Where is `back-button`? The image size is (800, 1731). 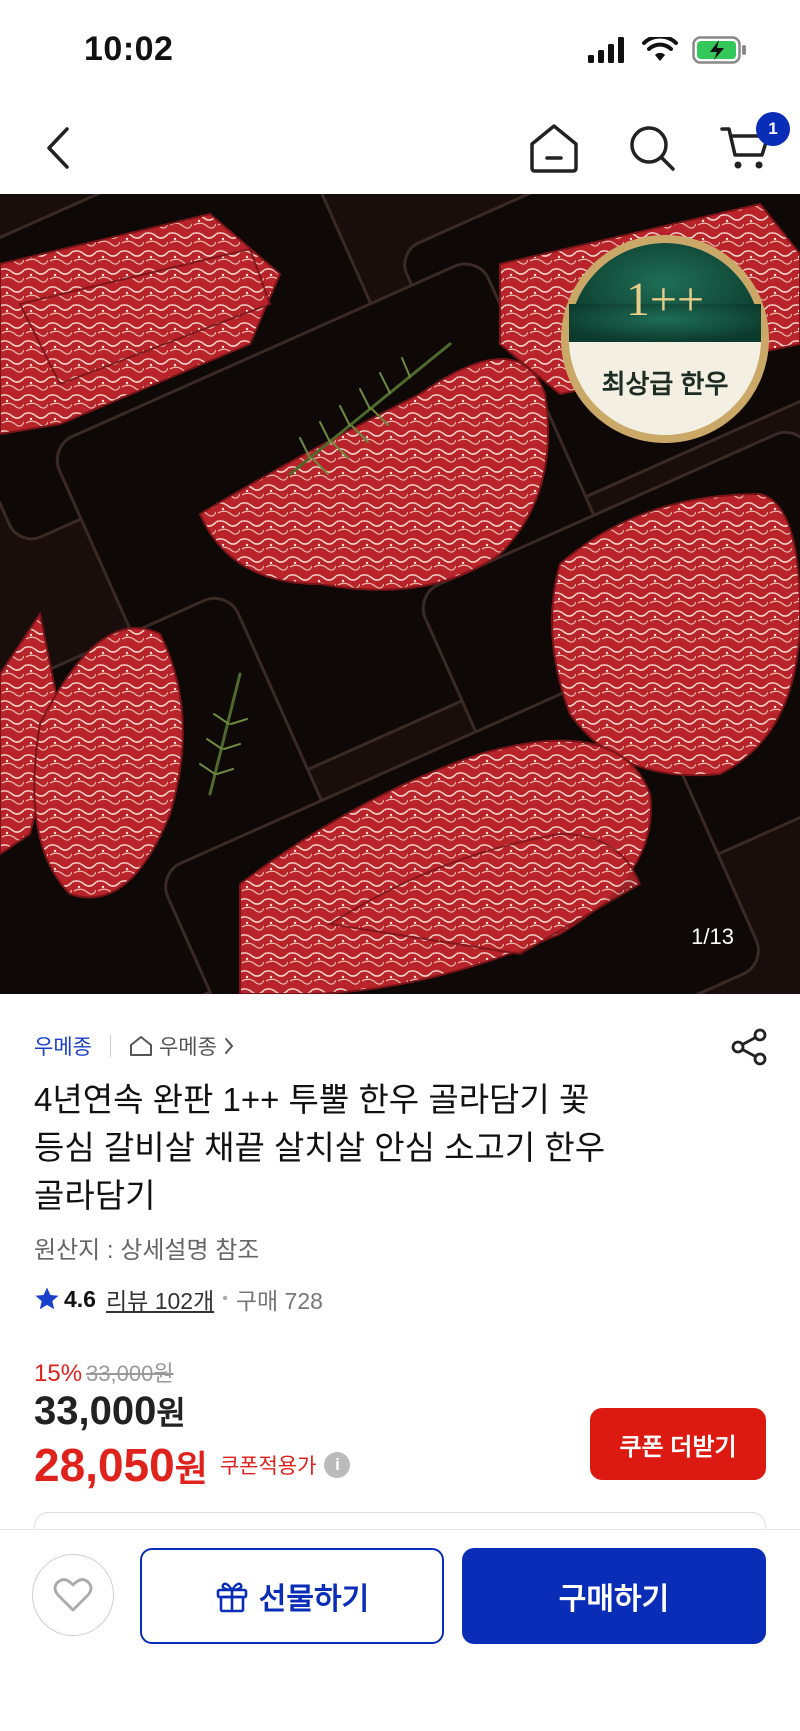
back-button is located at coordinates (58, 148).